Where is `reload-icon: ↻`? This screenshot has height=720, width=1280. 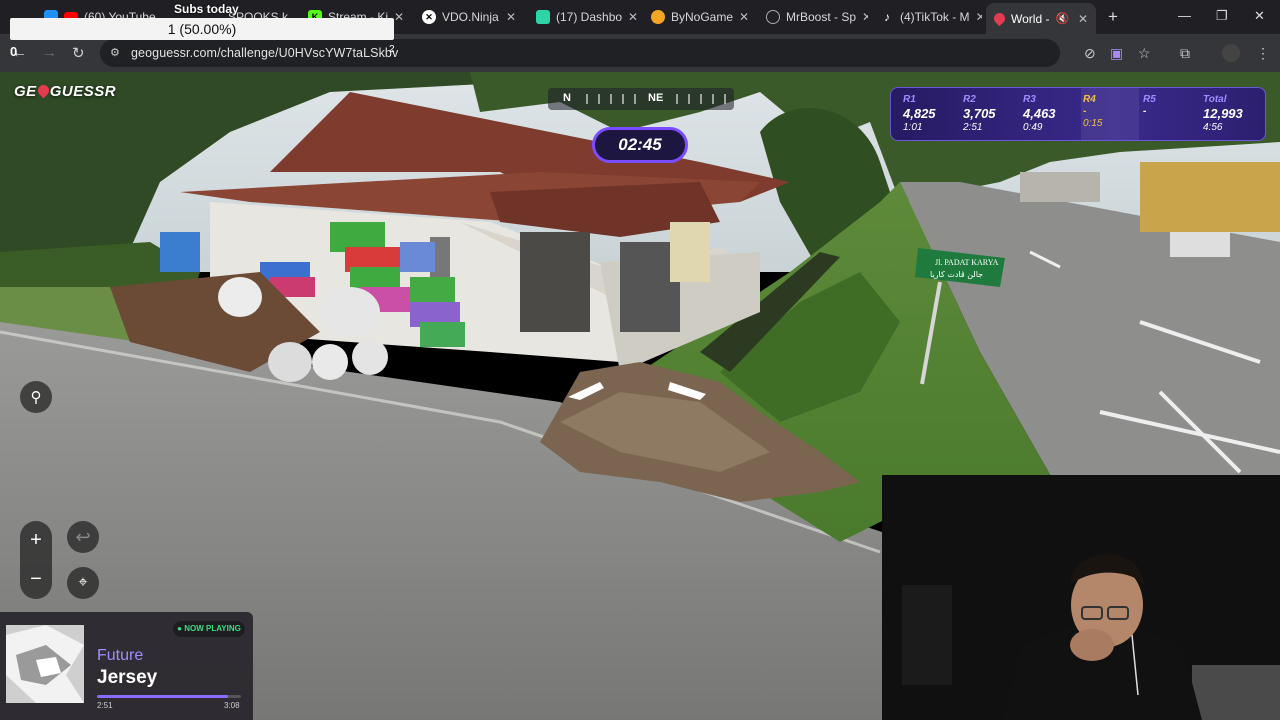
reload-icon: ↻ is located at coordinates (78, 53).